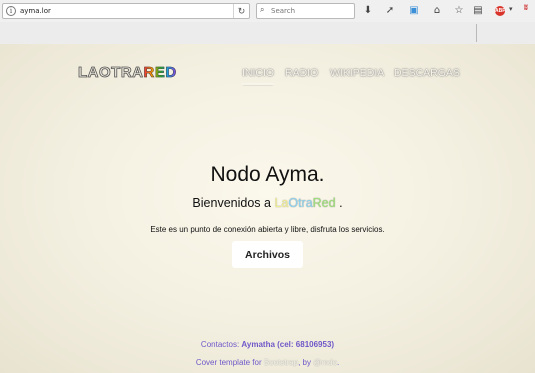 The height and width of the screenshot is (373, 535). What do you see at coordinates (281, 362) in the screenshot?
I see `bootstrap-link: Bootstrap` at bounding box center [281, 362].